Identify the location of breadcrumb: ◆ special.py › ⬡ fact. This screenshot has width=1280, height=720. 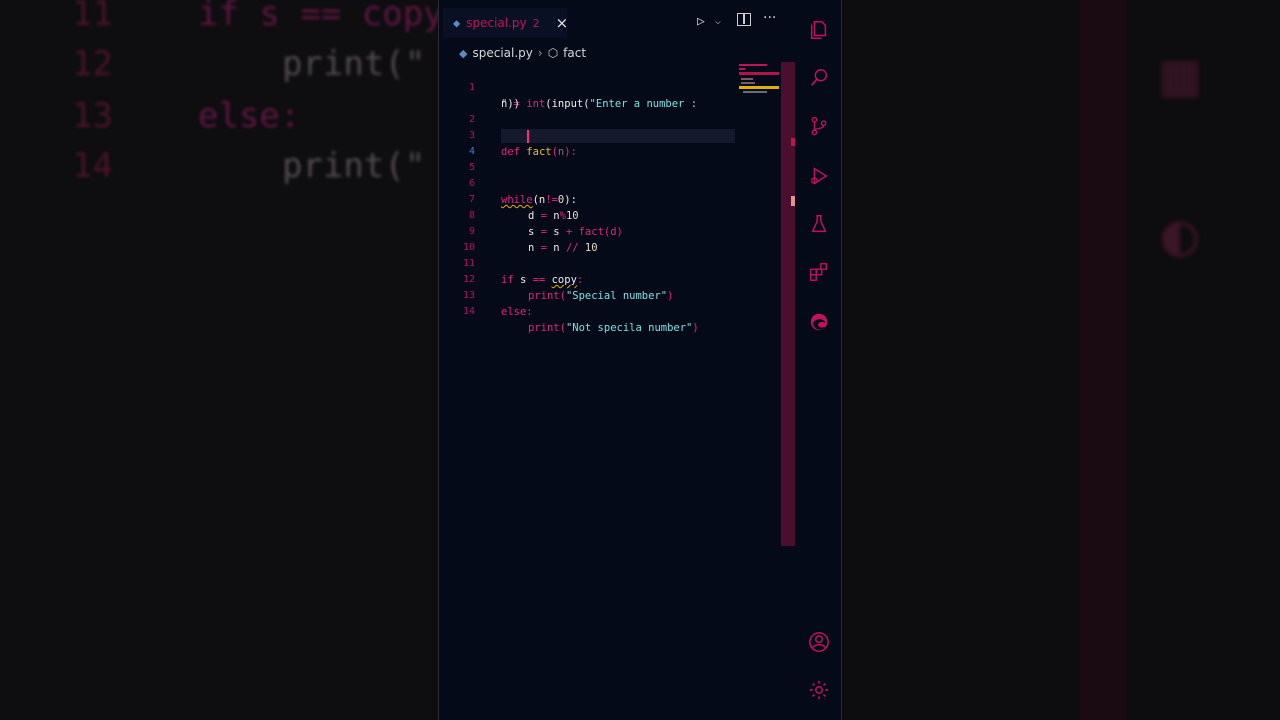
(522, 53).